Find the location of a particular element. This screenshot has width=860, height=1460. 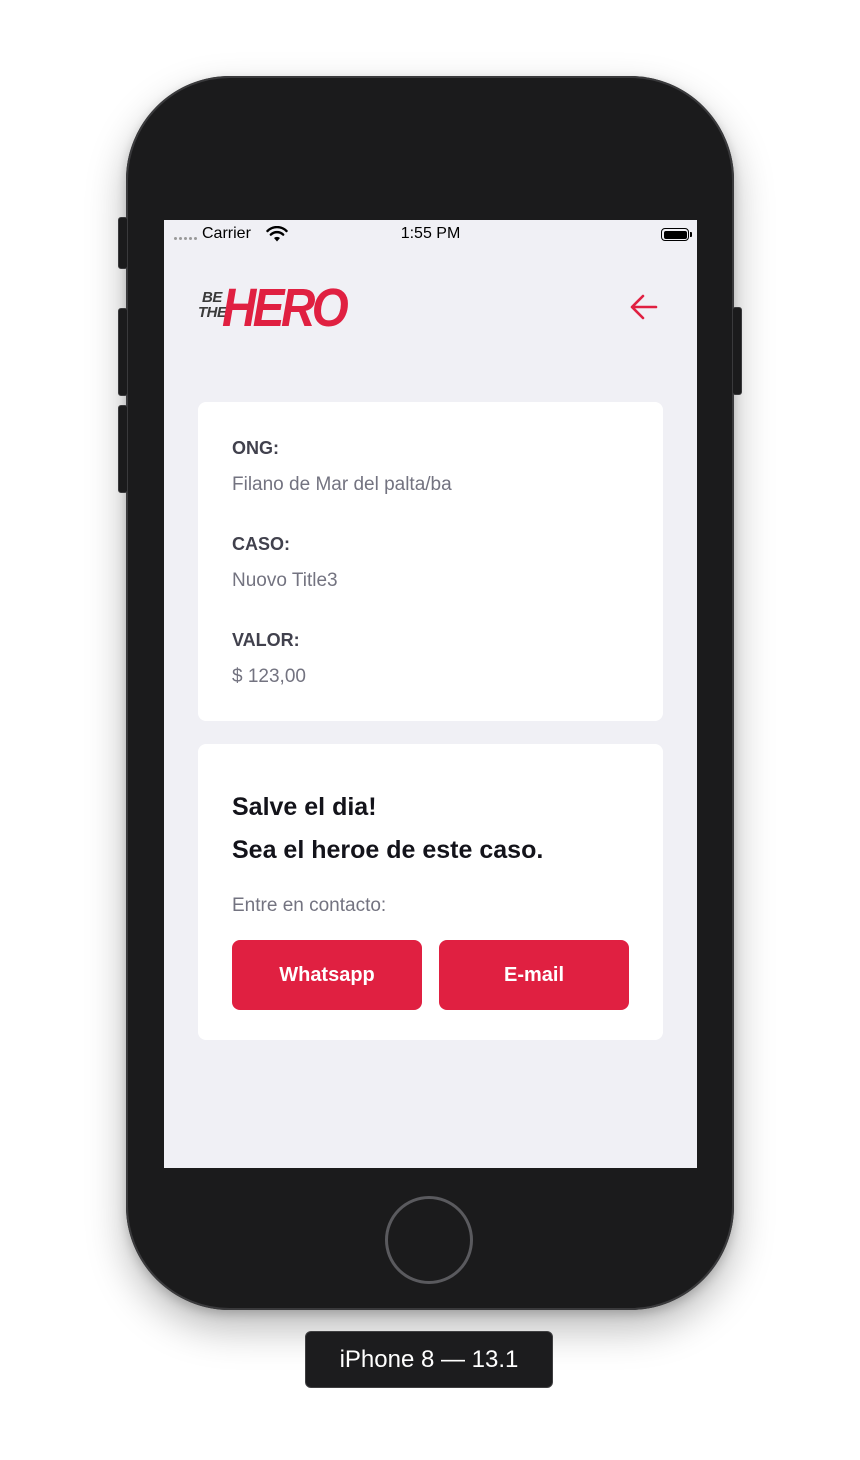

be-the-hero-logo: BE THE HERO is located at coordinates (273, 308).